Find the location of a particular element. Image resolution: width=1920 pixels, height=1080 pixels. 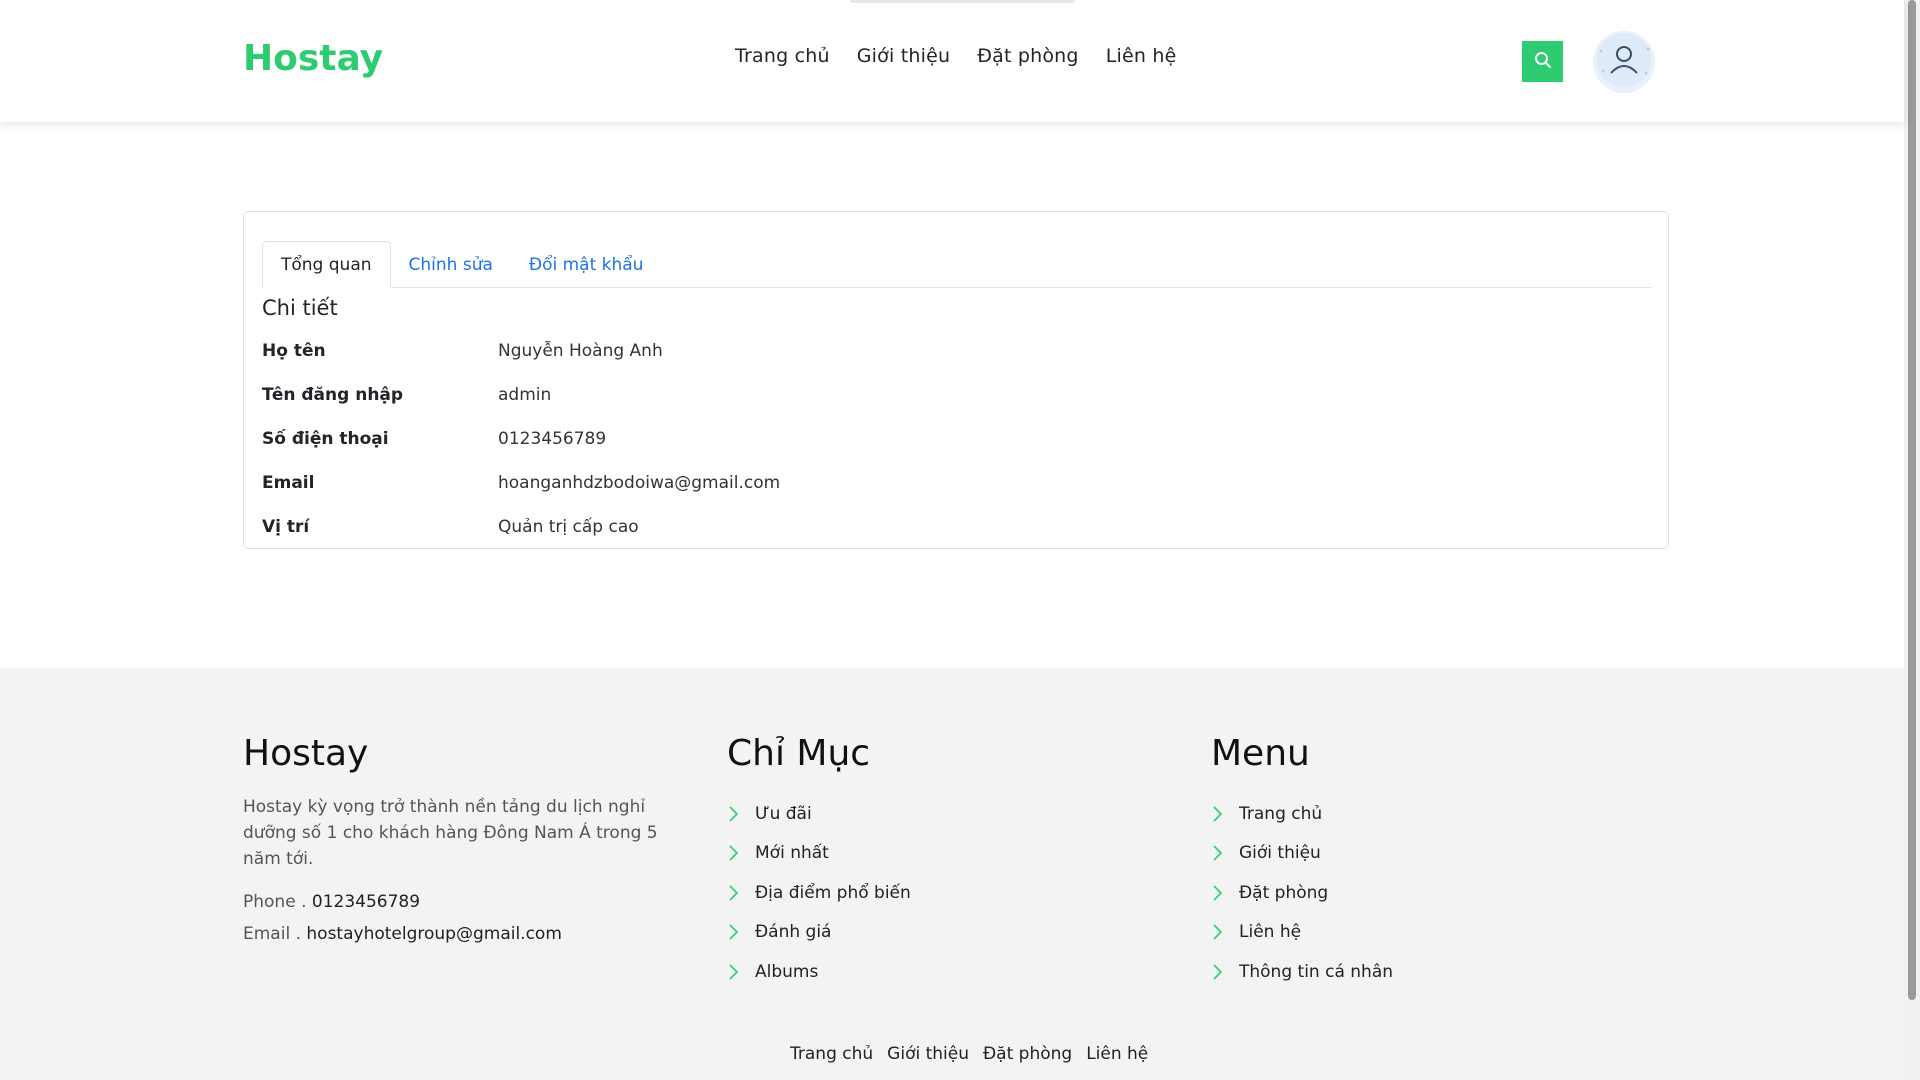

footer-menu-item: Thông tin cá nhân is located at coordinates (1302, 972).